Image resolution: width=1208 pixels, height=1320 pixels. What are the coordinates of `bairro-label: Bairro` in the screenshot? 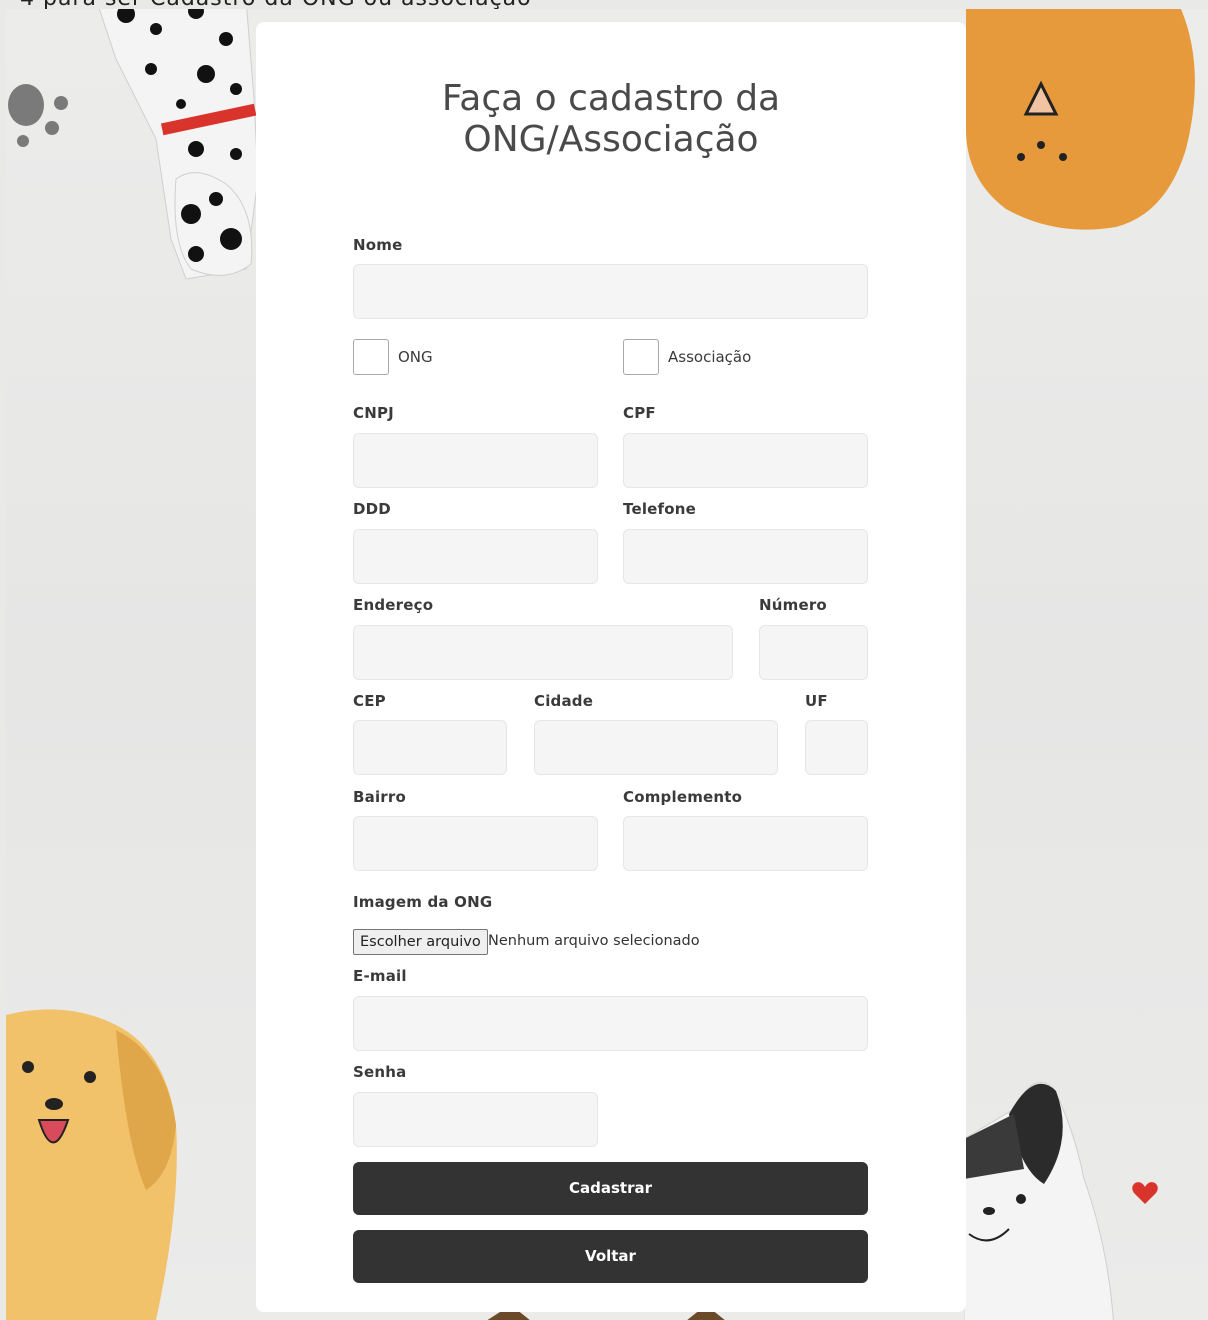 It's located at (379, 797).